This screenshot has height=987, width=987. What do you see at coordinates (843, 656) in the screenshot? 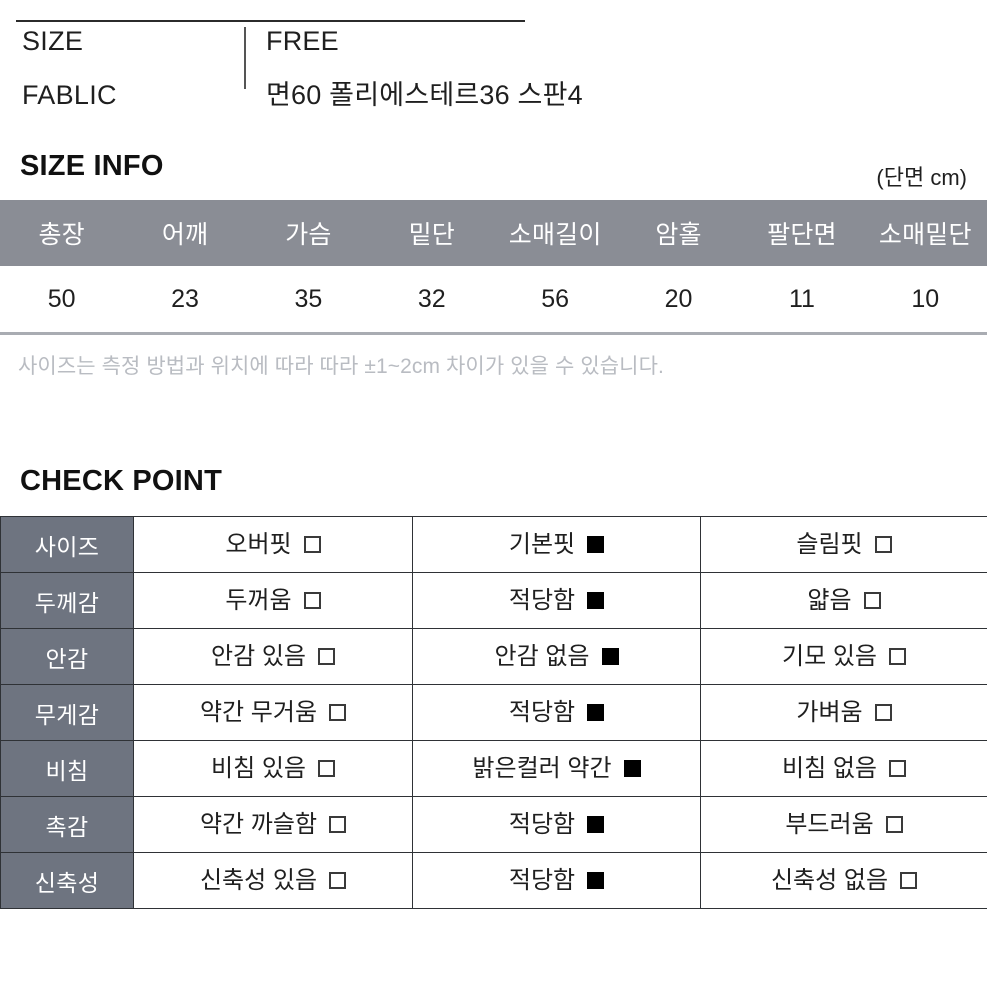
I see `check-point-option-cell: 기모 있음` at bounding box center [843, 656].